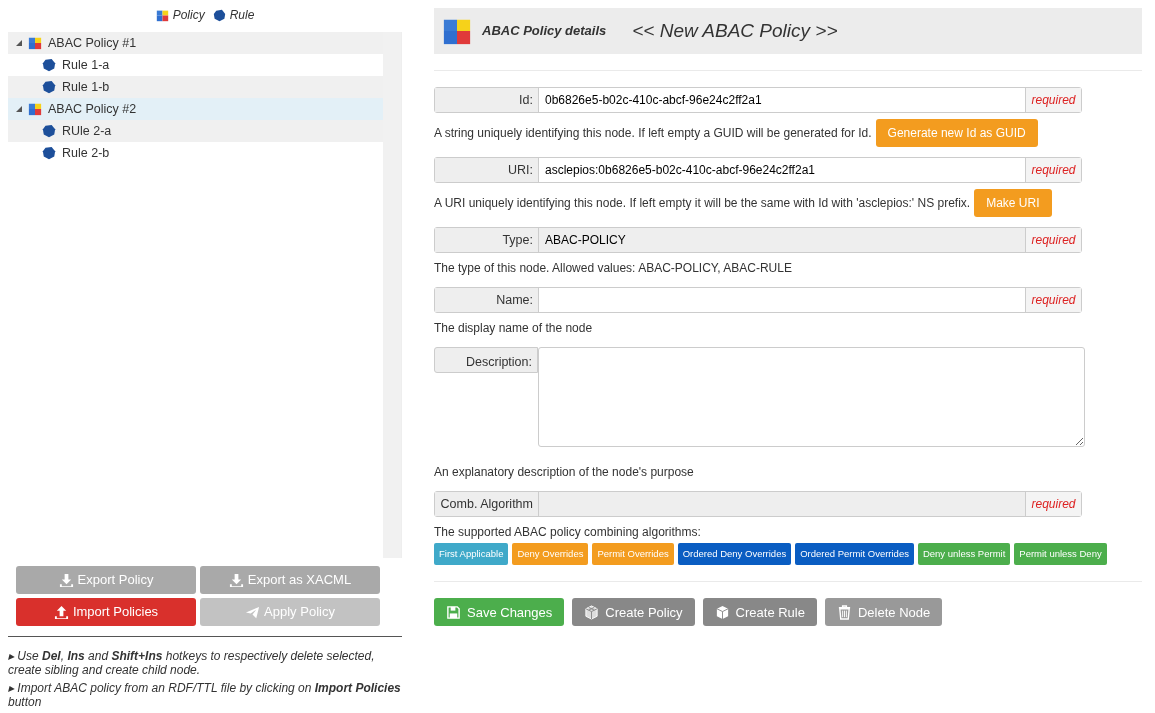 The width and height of the screenshot is (1155, 713). I want to click on input-field: Type: ABAC-POLICY required, so click(758, 240).